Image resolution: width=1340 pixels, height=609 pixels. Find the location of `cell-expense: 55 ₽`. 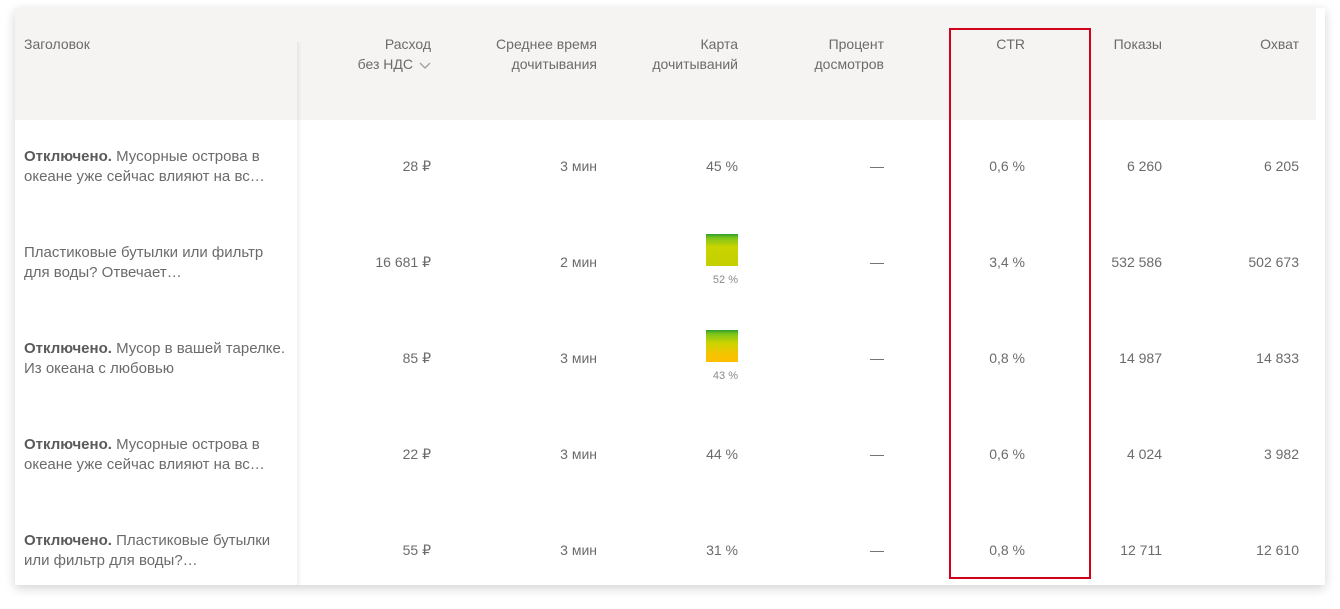

cell-expense: 55 ₽ is located at coordinates (416, 550).